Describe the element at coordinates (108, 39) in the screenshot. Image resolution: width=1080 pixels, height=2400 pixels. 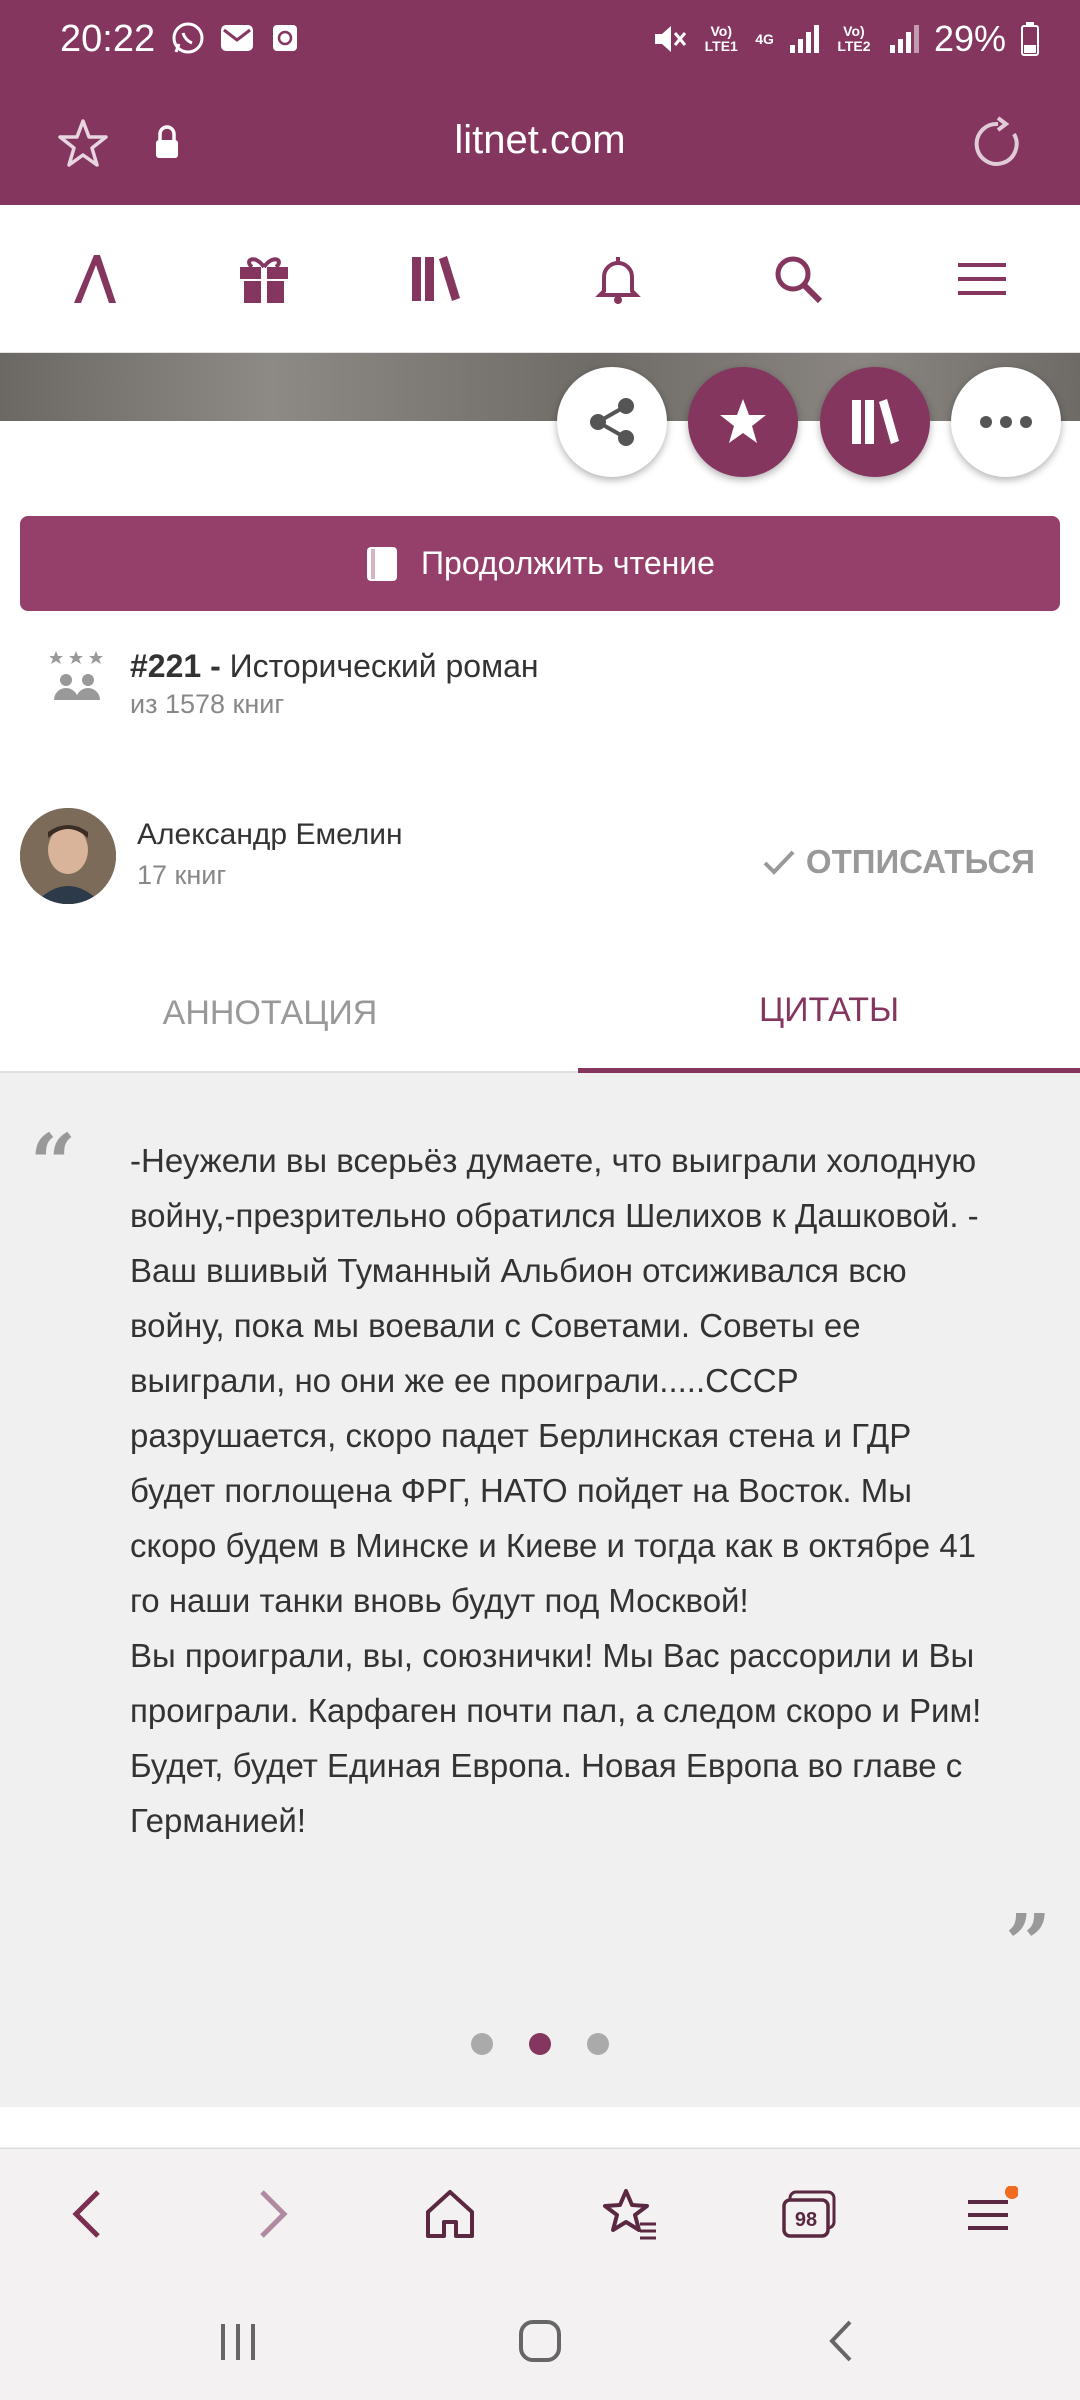
I see `status-time: 20:22` at that location.